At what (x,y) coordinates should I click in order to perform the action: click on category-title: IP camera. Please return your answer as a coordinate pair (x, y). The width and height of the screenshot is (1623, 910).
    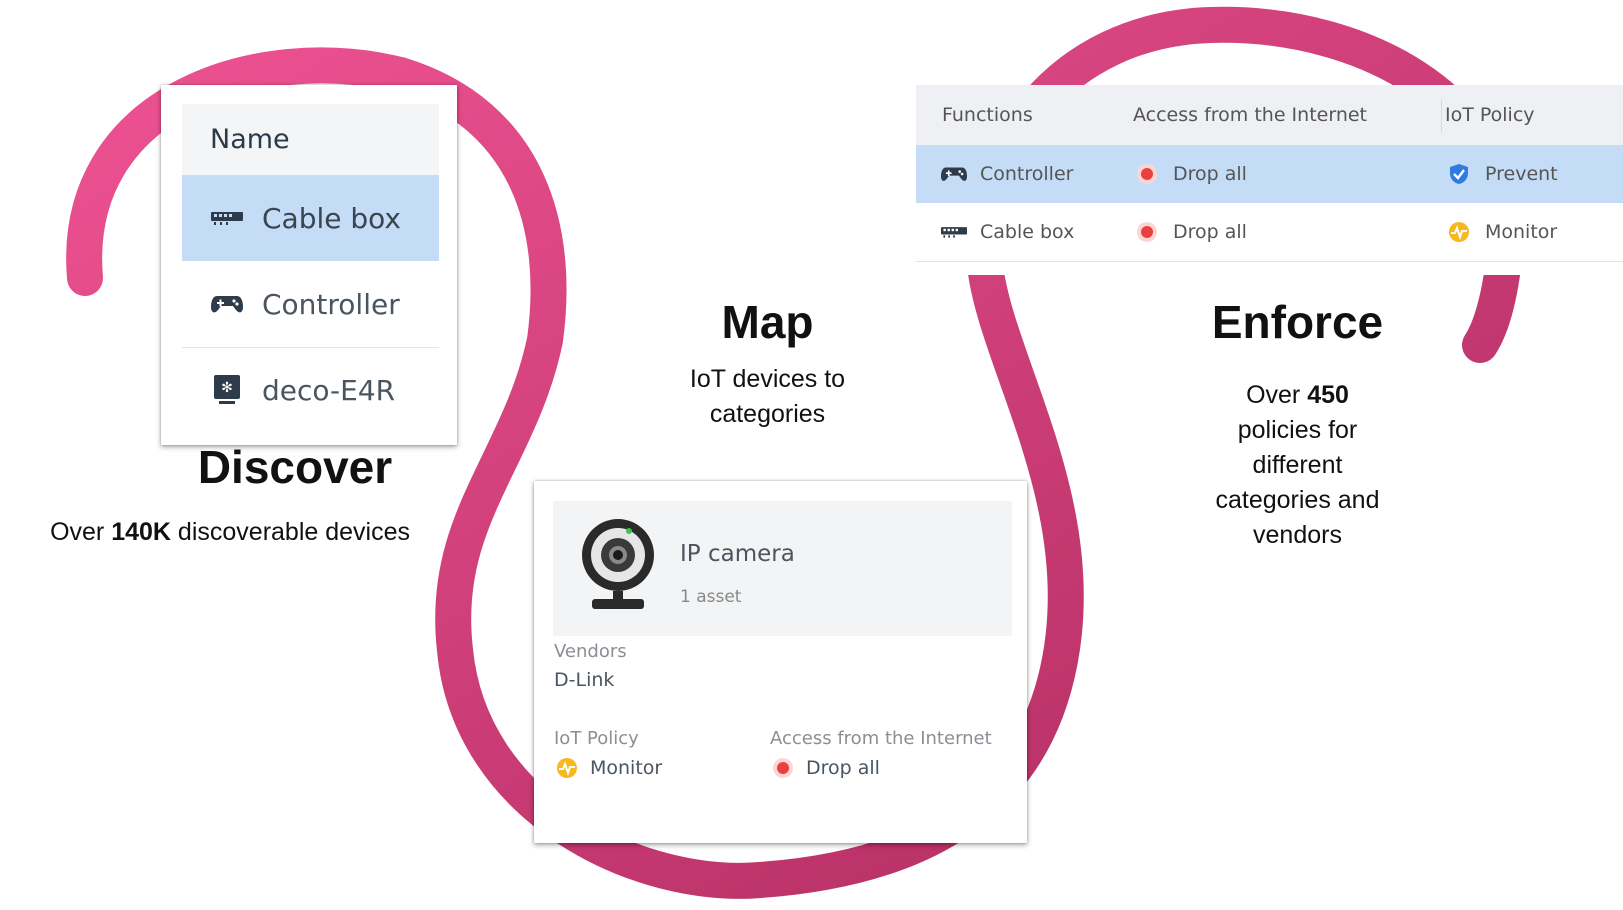
    Looking at the image, I should click on (737, 554).